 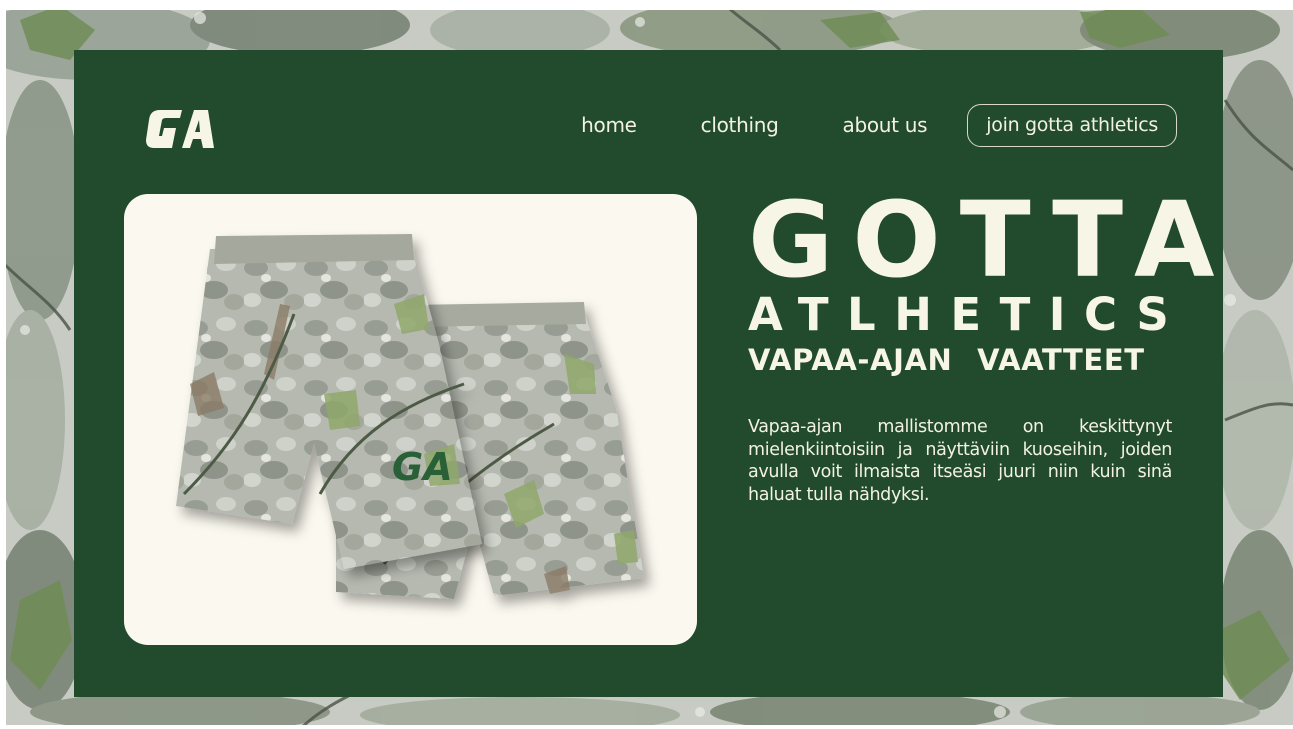 I want to click on hero-title: GOTTA, so click(x=991, y=240).